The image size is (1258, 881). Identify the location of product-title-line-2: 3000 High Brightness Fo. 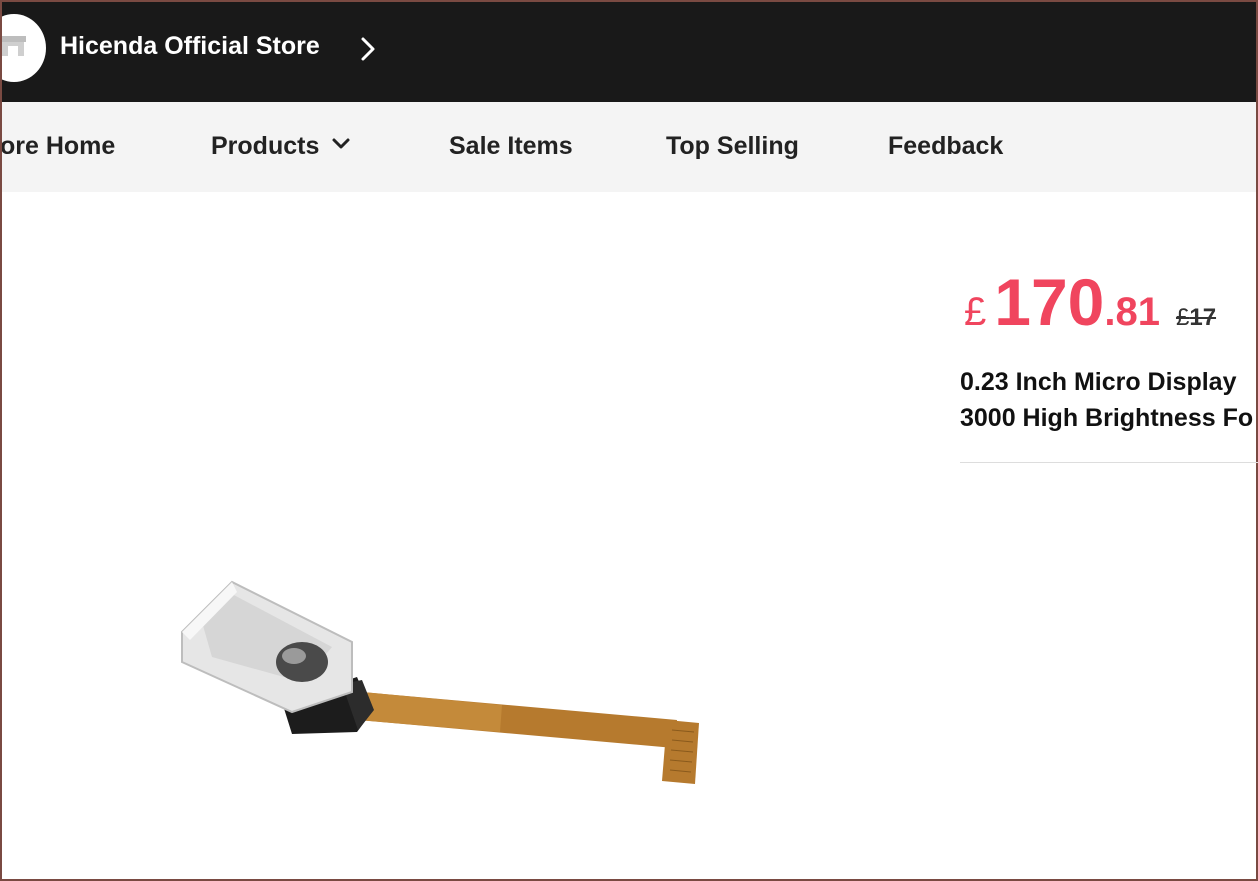
(1107, 418).